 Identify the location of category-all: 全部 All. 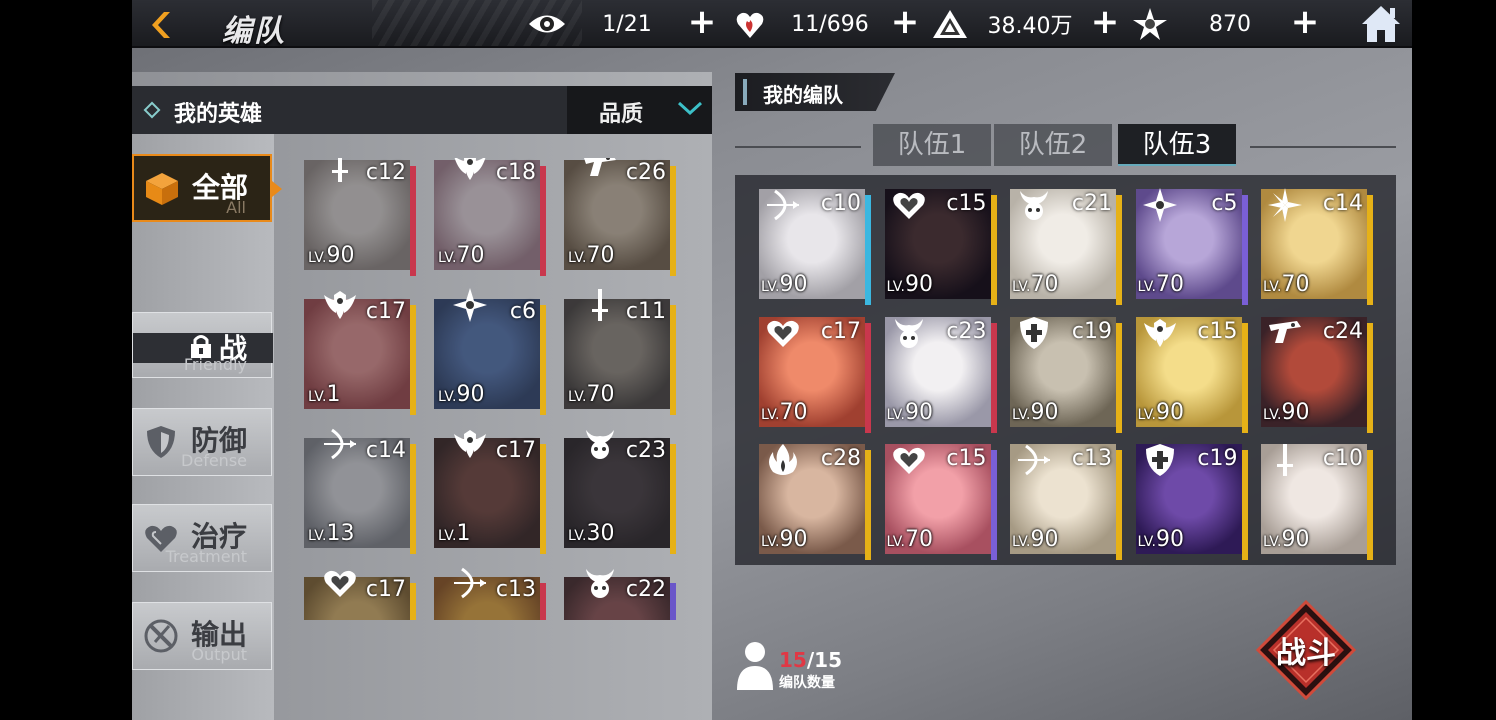
(207, 188).